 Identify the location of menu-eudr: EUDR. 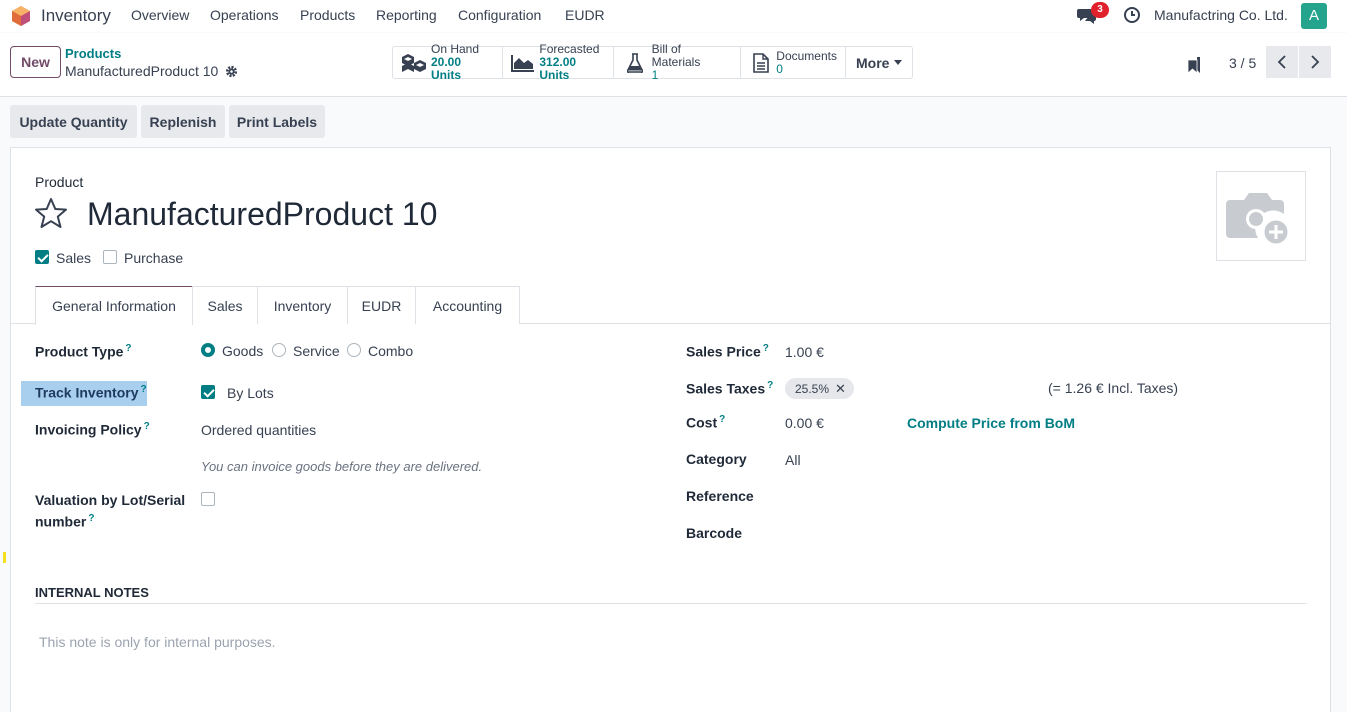
(585, 15).